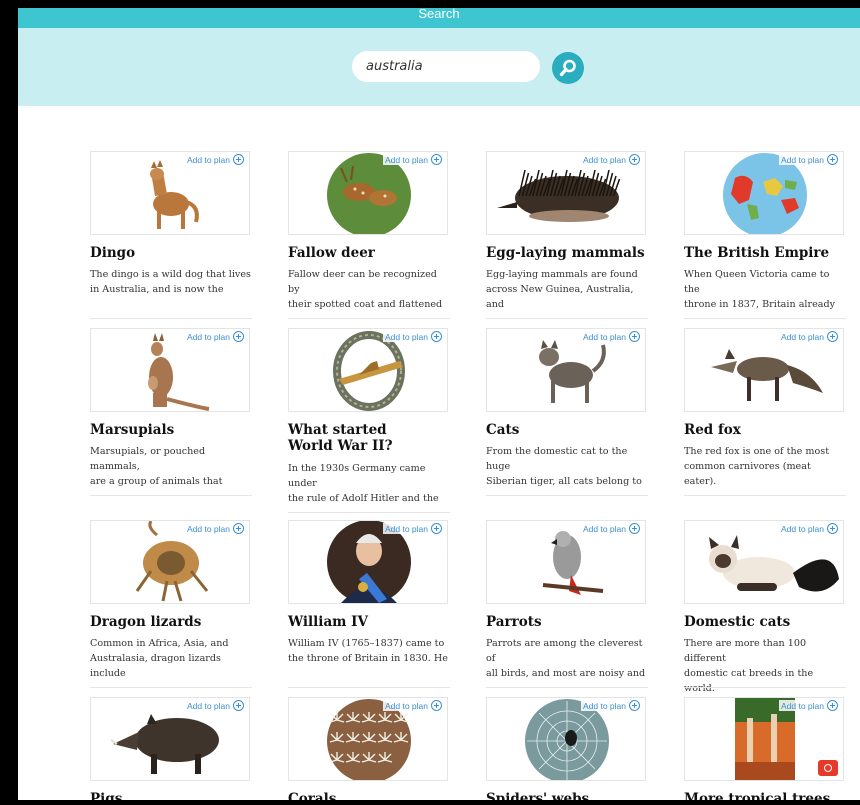 The image size is (860, 805). Describe the element at coordinates (769, 253) in the screenshot. I see `card-title: The British Empire` at that location.